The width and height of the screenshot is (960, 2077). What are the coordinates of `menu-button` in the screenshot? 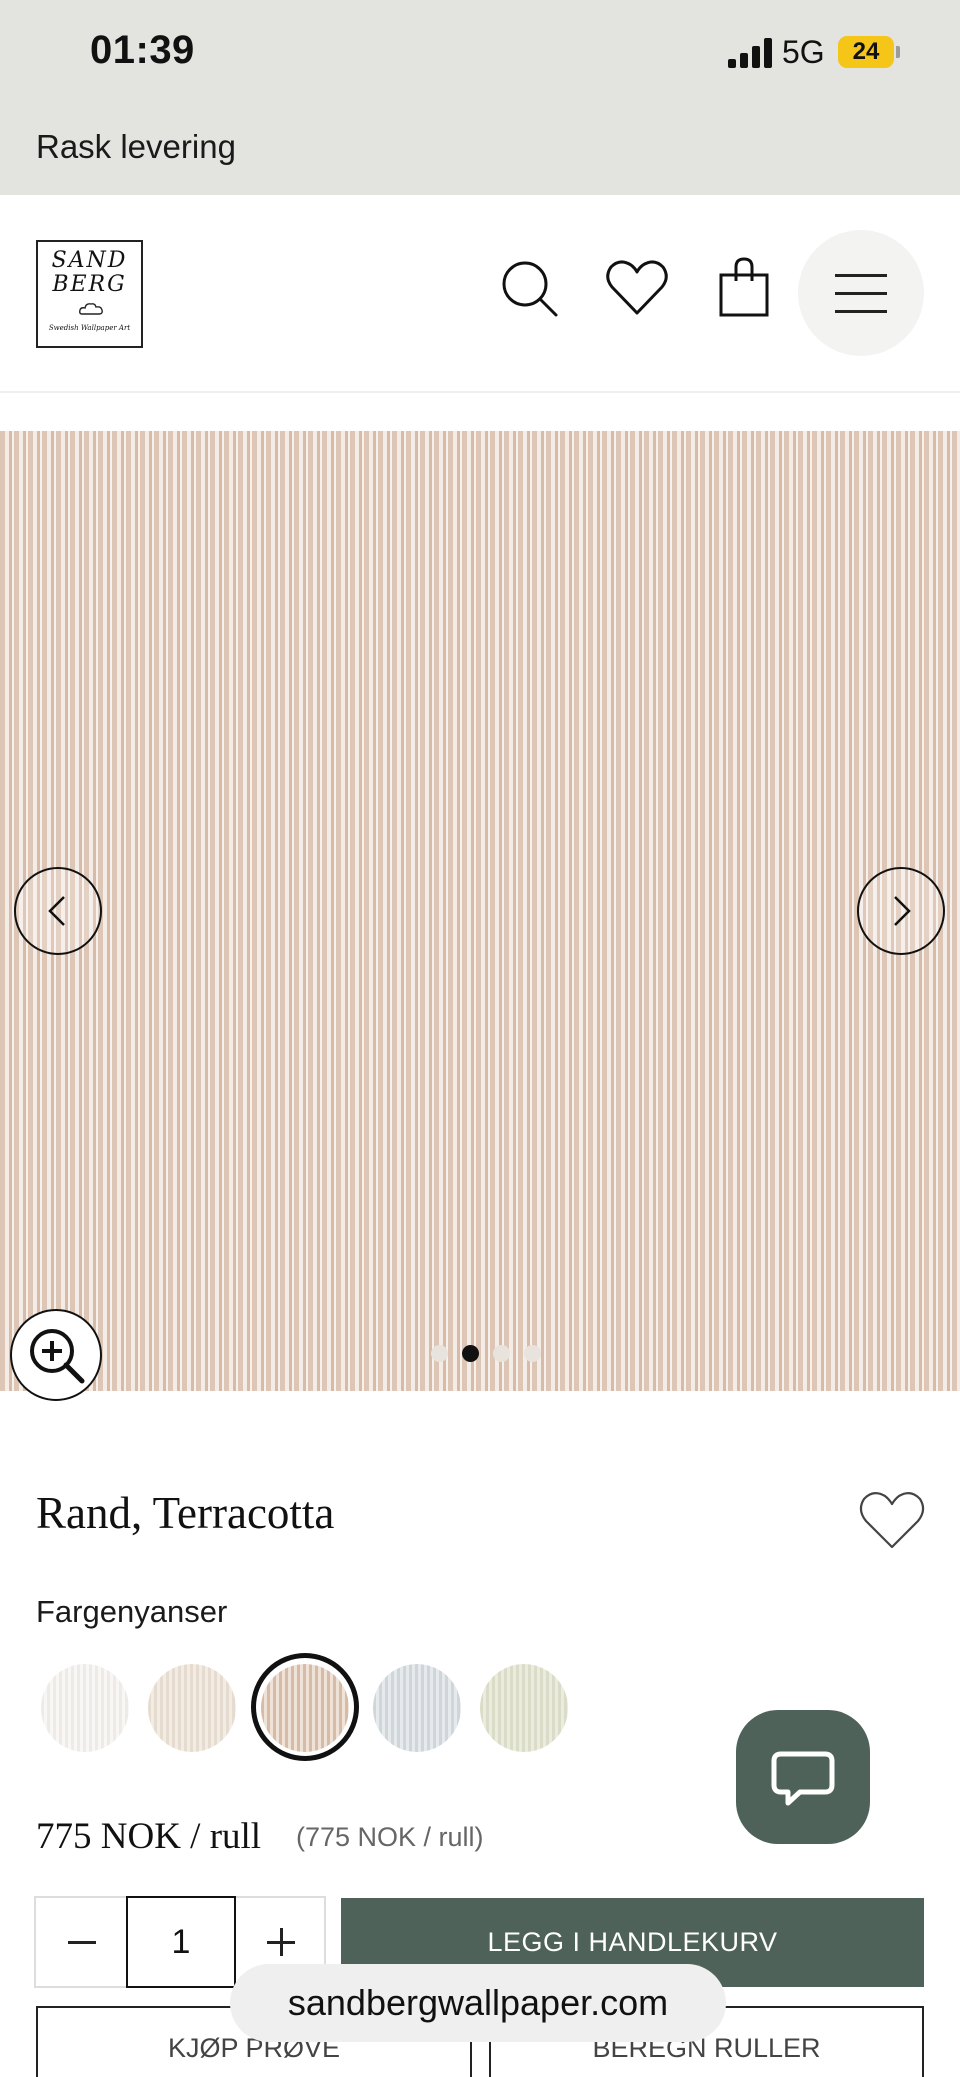 It's located at (861, 293).